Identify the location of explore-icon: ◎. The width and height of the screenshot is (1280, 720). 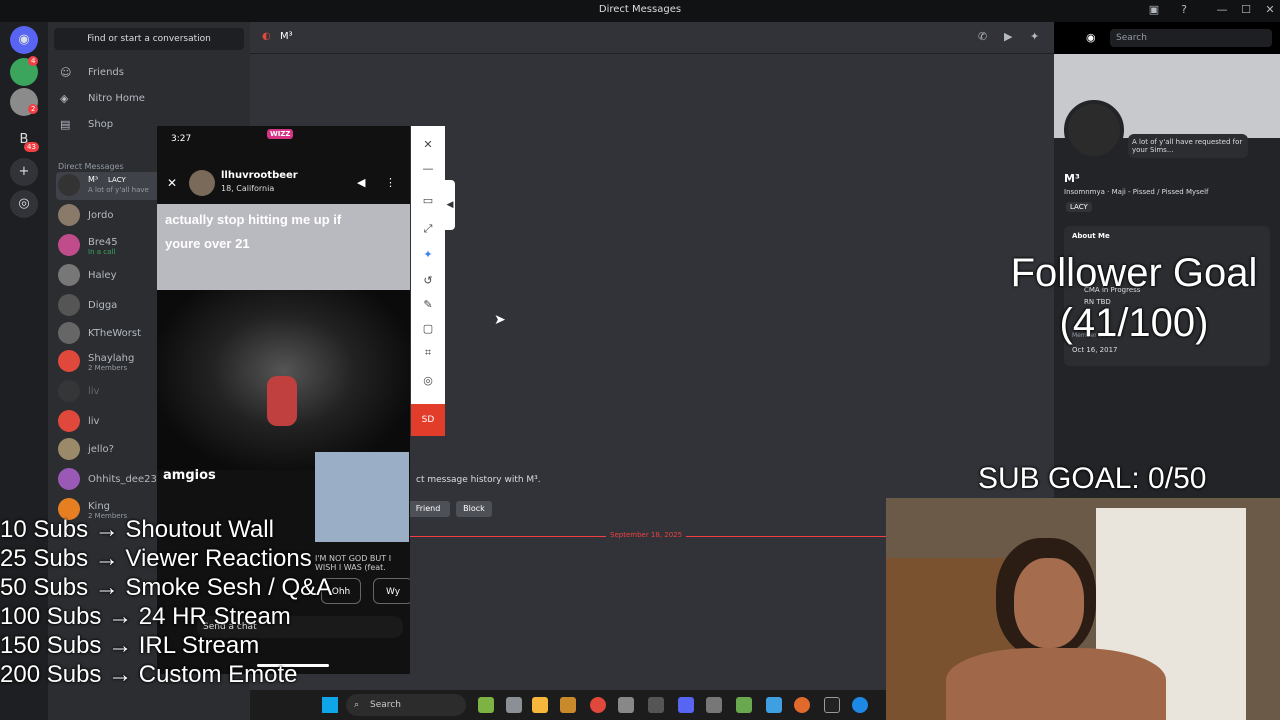
(24, 204).